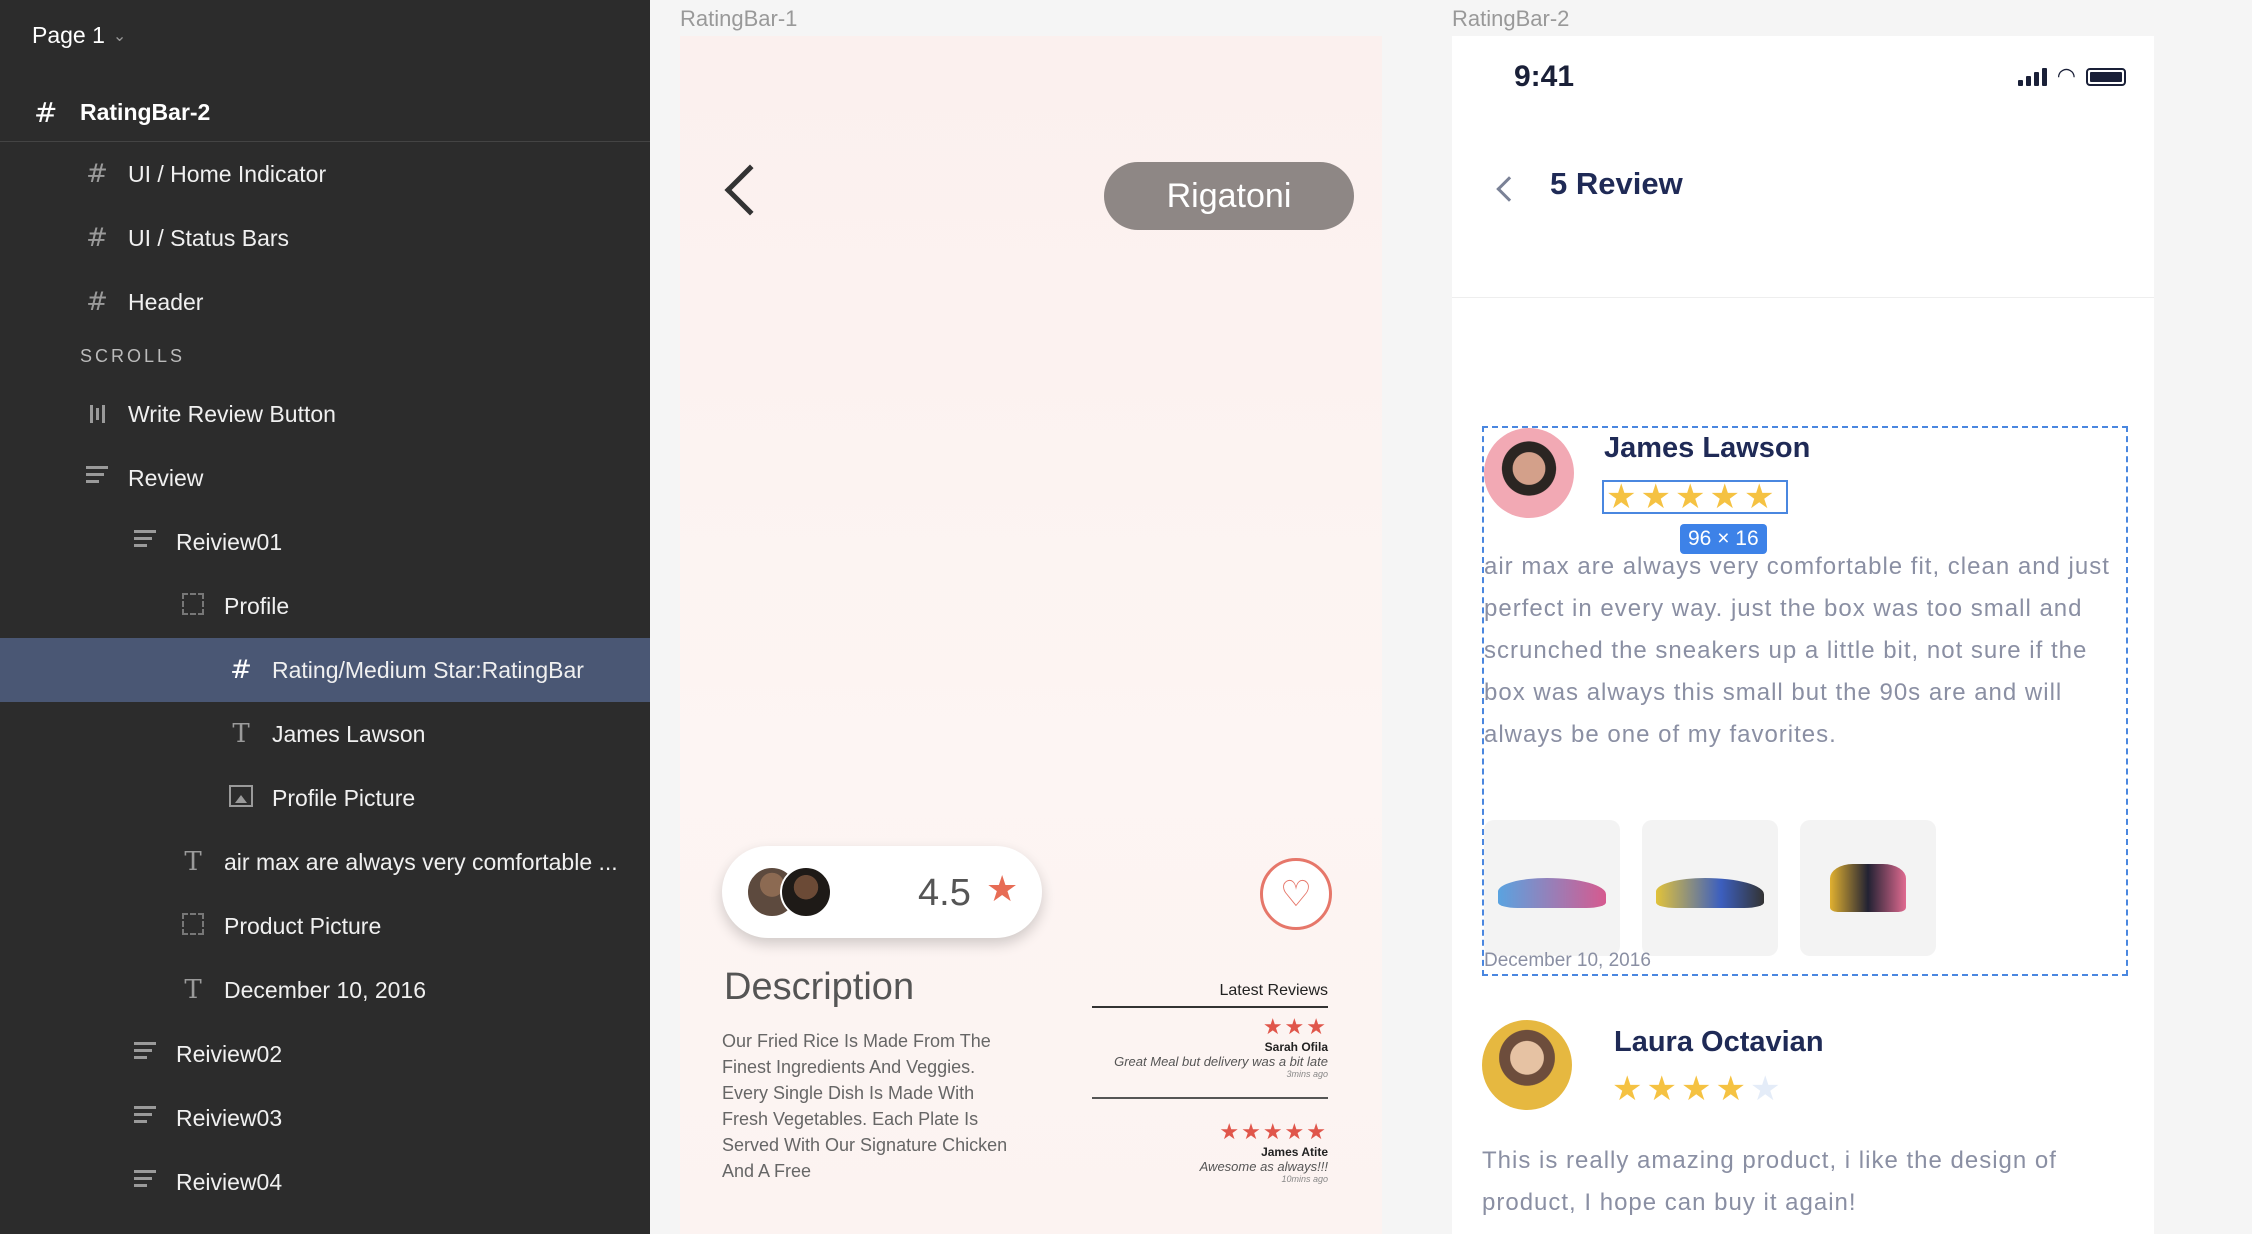  Describe the element at coordinates (119, 36) in the screenshot. I see `chevron-down-icon: ⌄` at that location.